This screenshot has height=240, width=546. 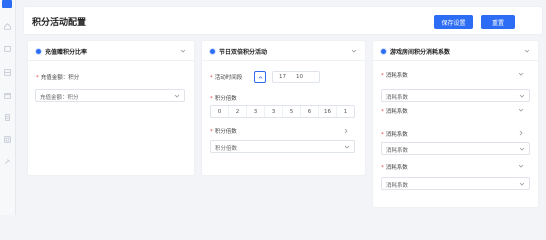 I want to click on multiplier-option: 16, so click(x=328, y=111).